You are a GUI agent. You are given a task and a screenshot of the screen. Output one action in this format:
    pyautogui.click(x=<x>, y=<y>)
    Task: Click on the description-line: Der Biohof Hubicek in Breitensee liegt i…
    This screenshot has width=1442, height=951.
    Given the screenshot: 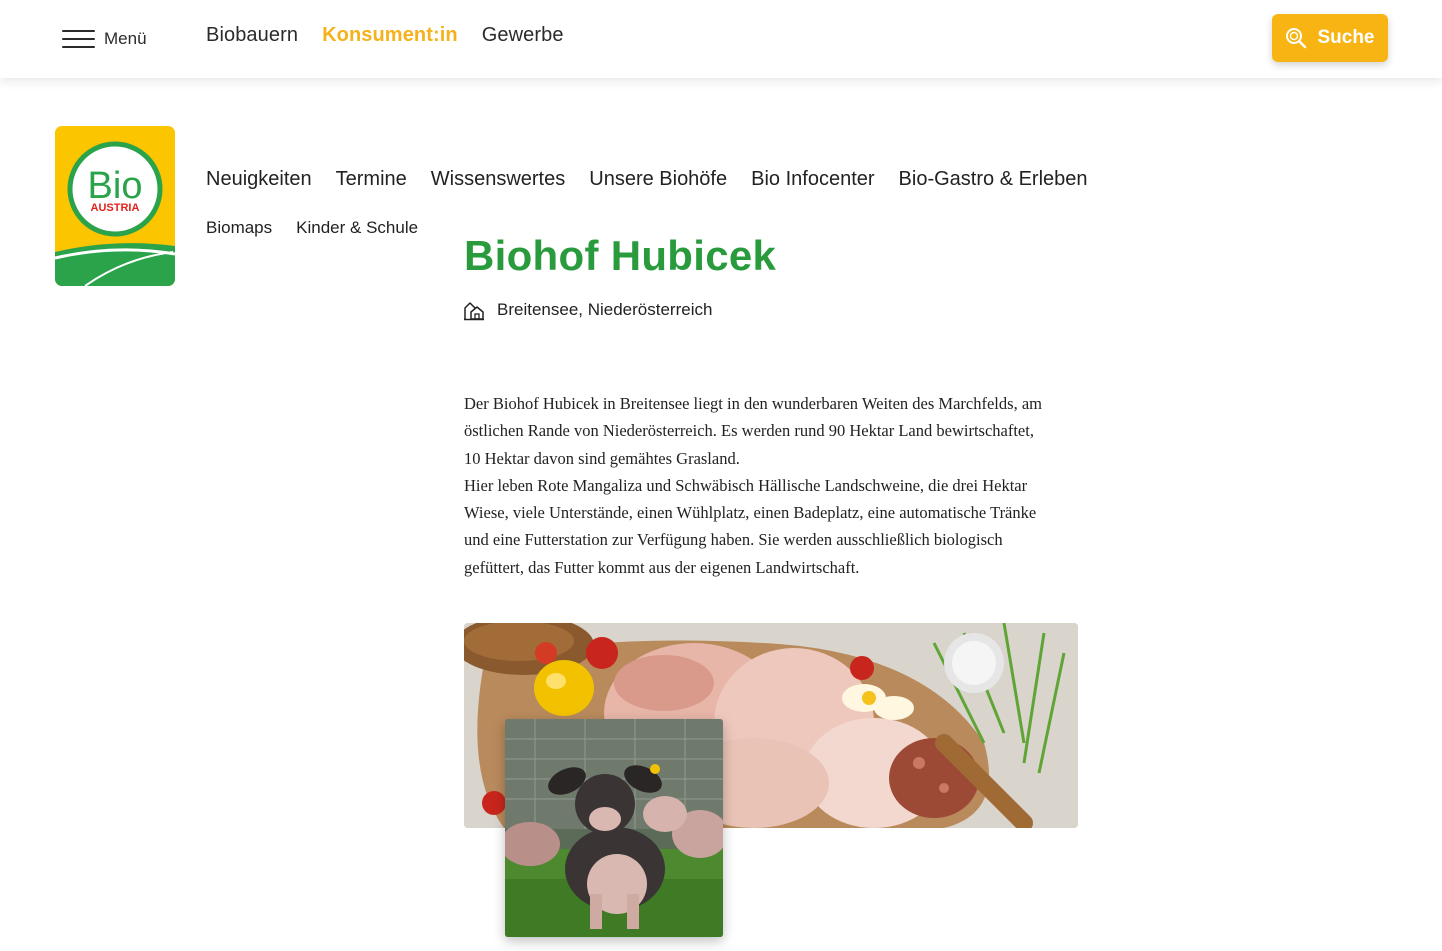 What is the action you would take?
    pyautogui.click(x=753, y=403)
    